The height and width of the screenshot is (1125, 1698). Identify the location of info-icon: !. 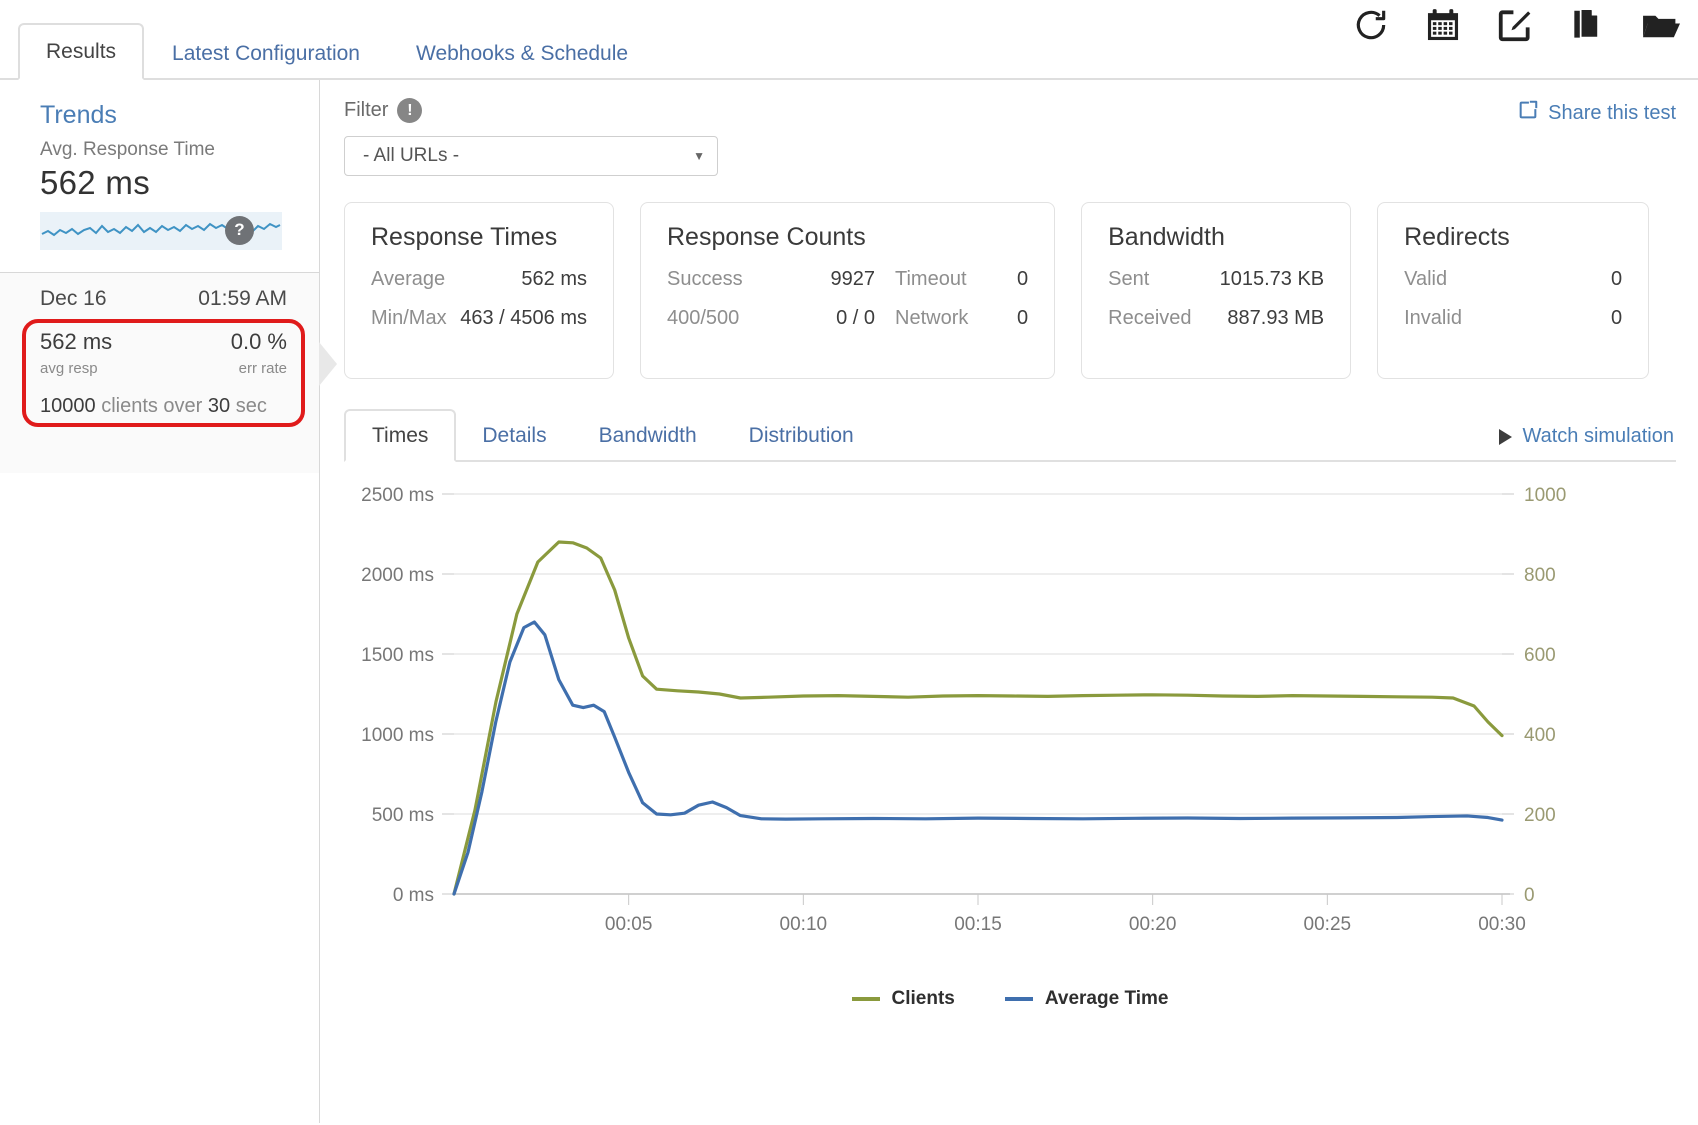
(410, 110).